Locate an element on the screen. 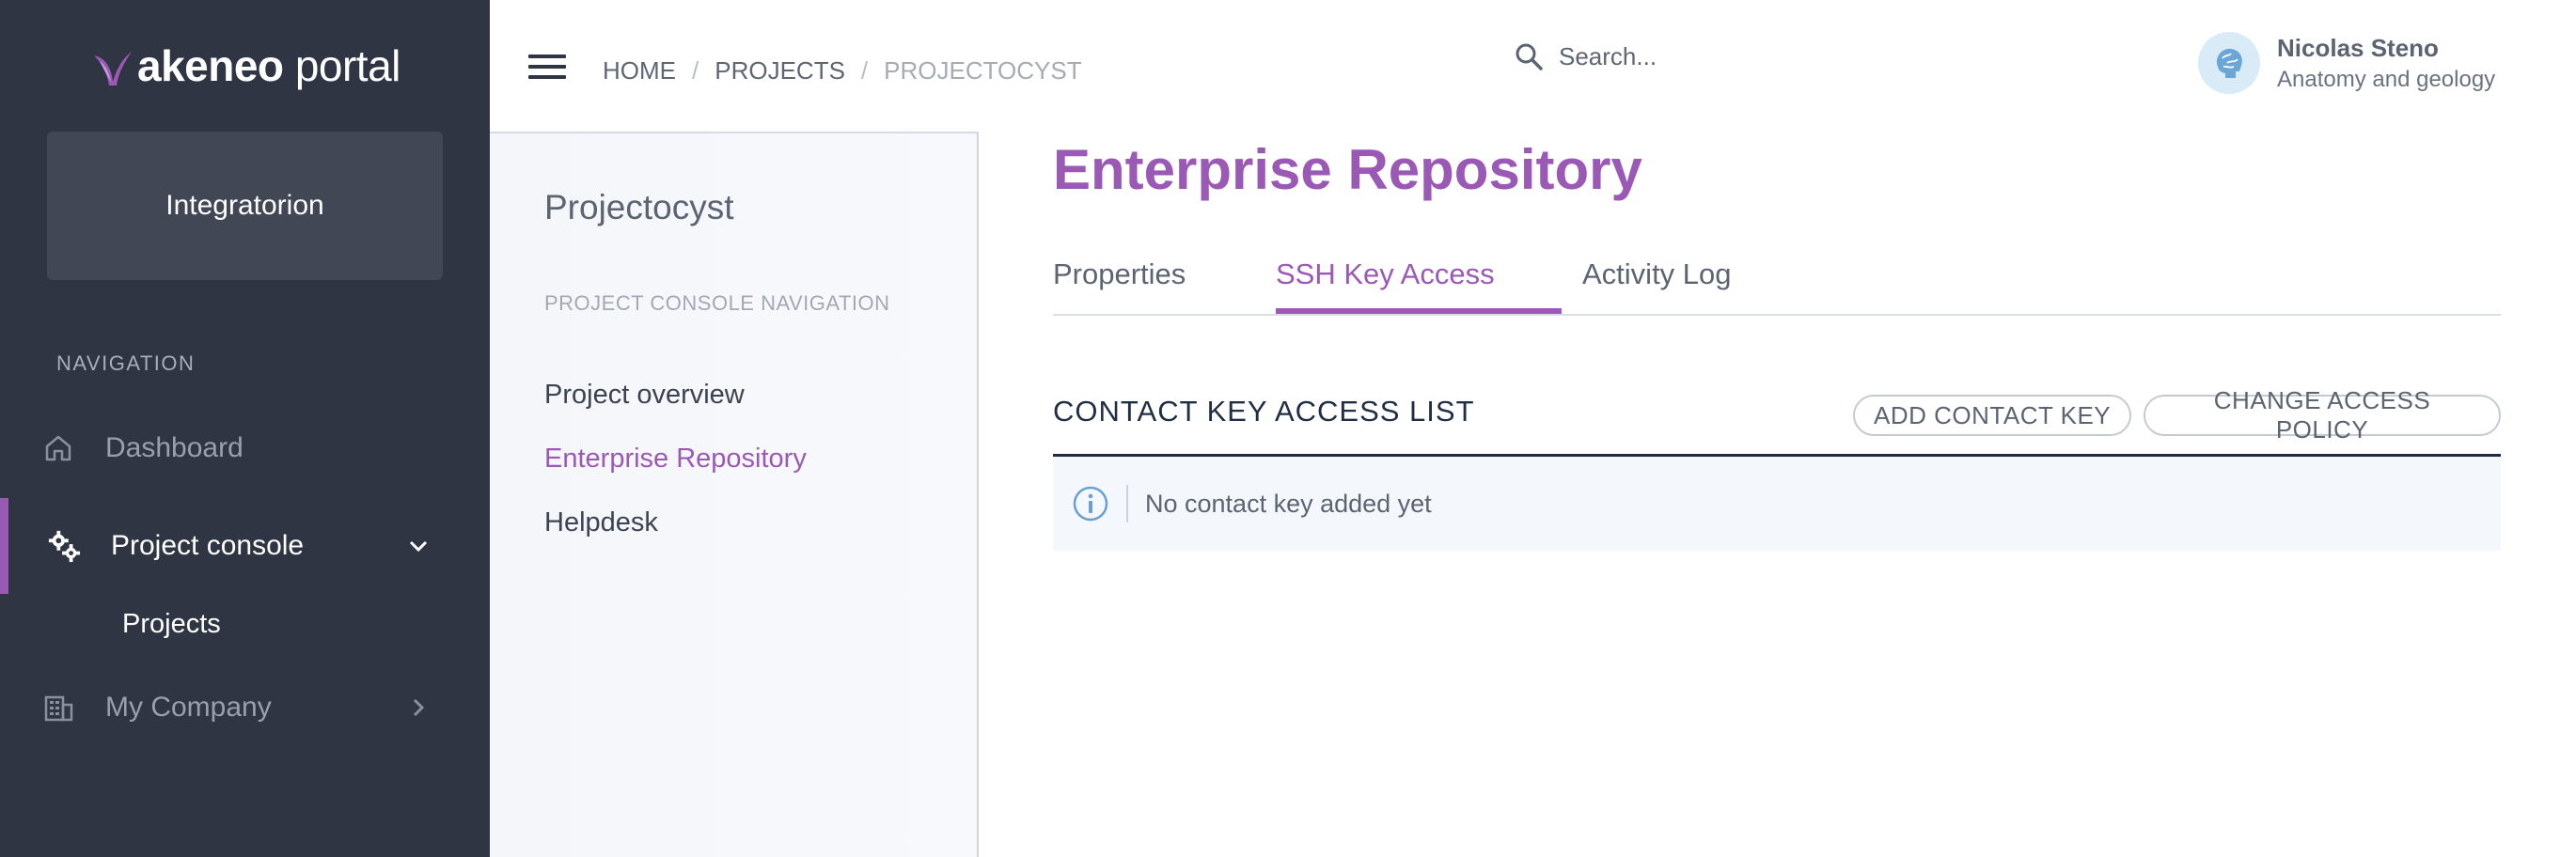  project-nav-overview: Project overview is located at coordinates (645, 395).